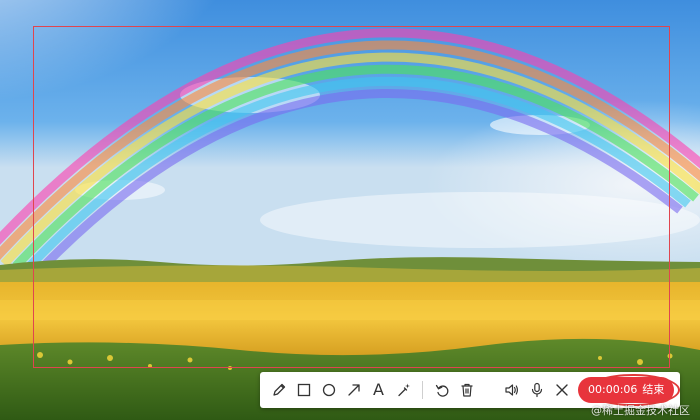  I want to click on text-tool-button: A, so click(378, 390).